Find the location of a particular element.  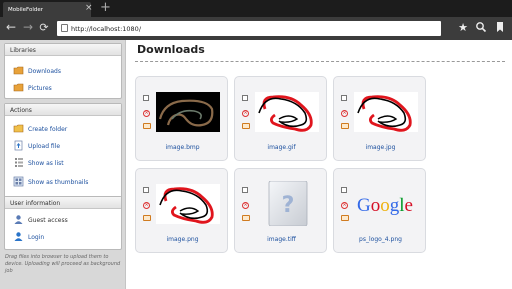

file-name: image.gif is located at coordinates (281, 147).